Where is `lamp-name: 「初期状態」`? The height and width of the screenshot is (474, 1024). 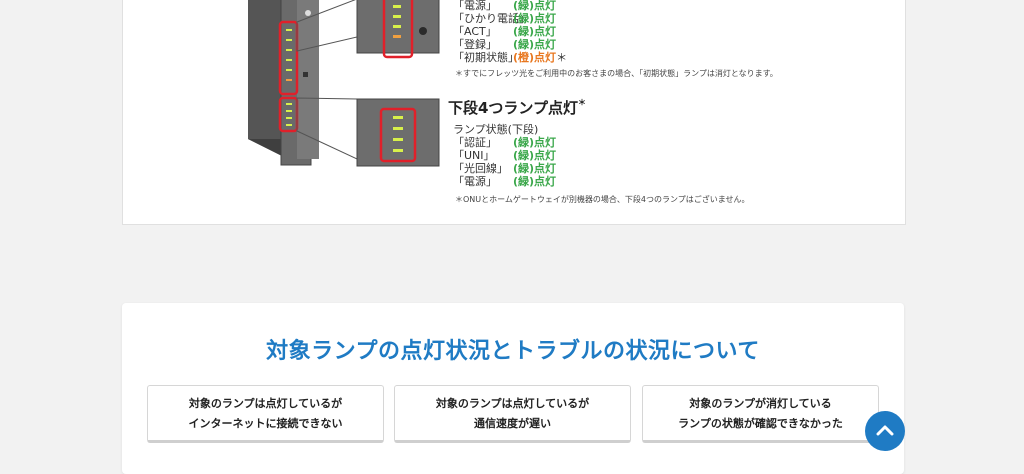 lamp-name: 「初期状態」 is located at coordinates (486, 57).